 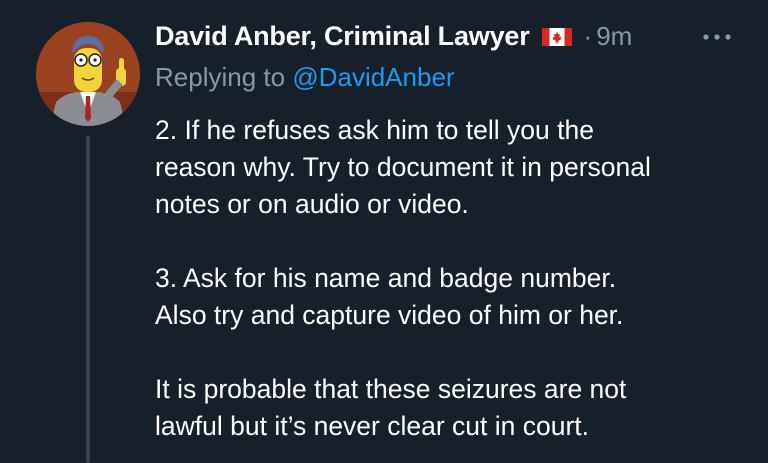 What do you see at coordinates (717, 36) in the screenshot?
I see `more-horizontal-icon` at bounding box center [717, 36].